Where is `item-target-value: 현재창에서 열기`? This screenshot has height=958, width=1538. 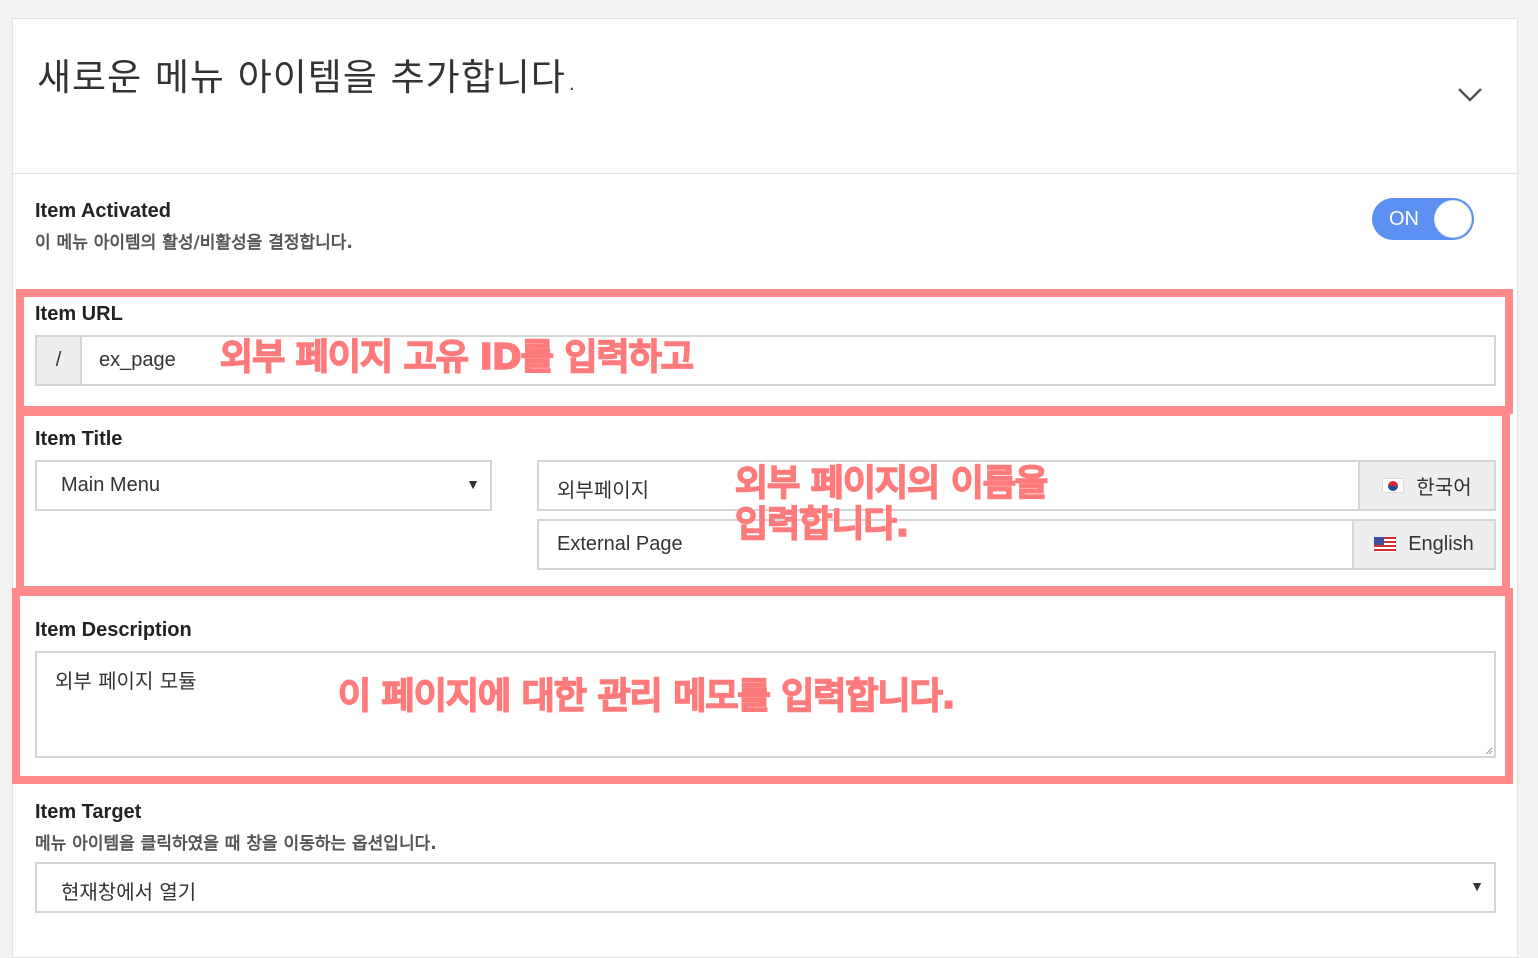
item-target-value: 현재창에서 열기 is located at coordinates (129, 892).